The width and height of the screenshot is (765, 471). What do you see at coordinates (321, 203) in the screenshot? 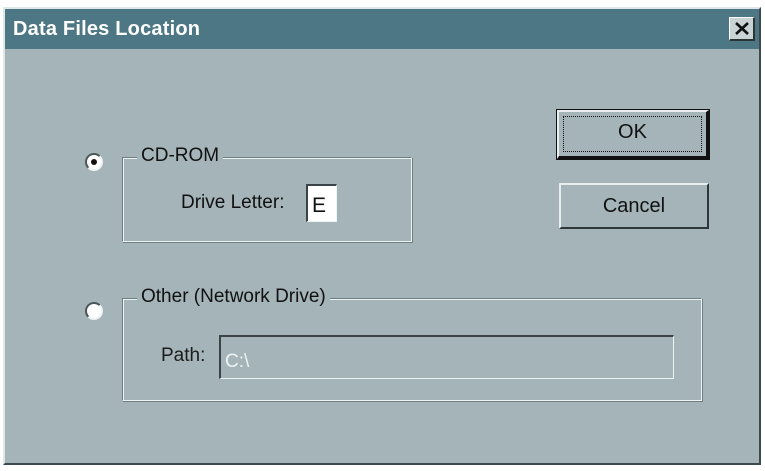
I see `drive-letter-input` at bounding box center [321, 203].